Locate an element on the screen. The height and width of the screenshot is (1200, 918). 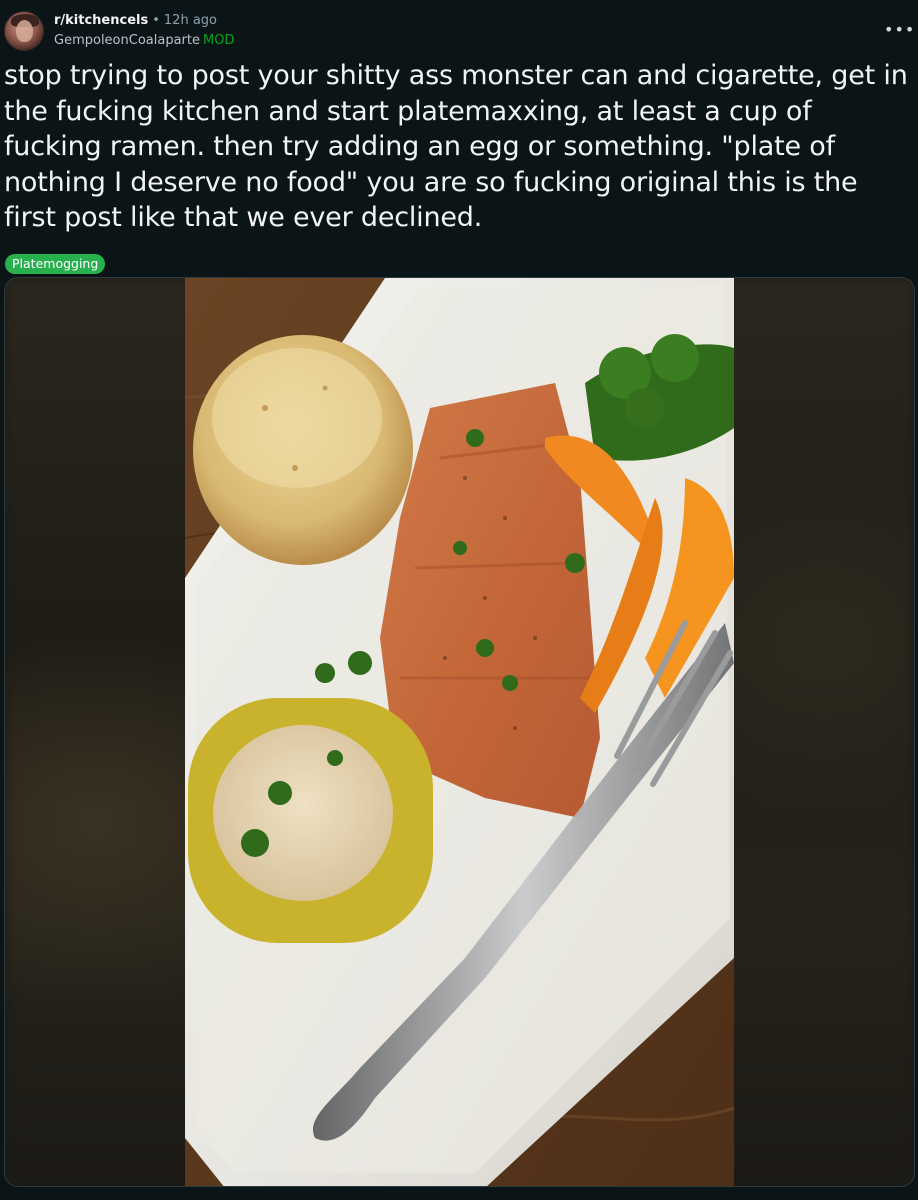
author-link: GempoleonCoalaparte is located at coordinates (127, 40).